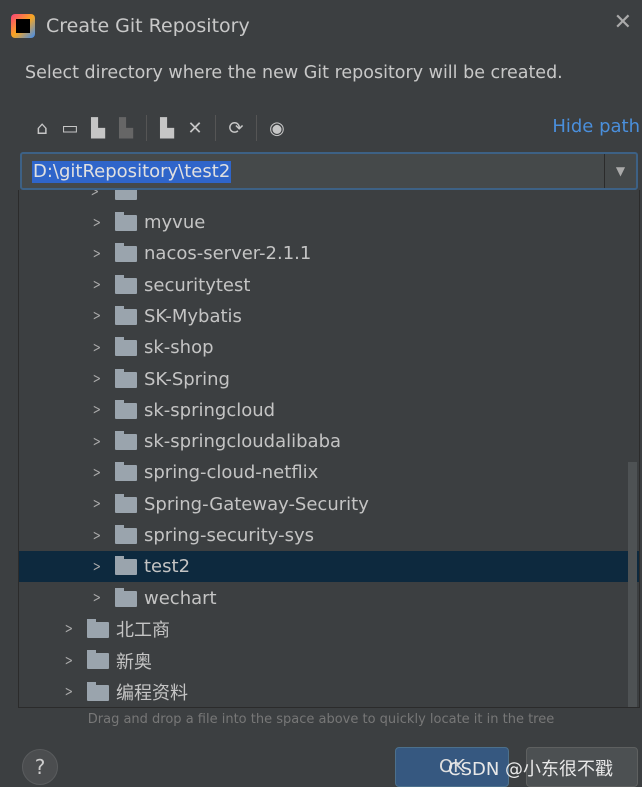 This screenshot has height=787, width=642. Describe the element at coordinates (23, 26) in the screenshot. I see `app-logo-icon` at that location.